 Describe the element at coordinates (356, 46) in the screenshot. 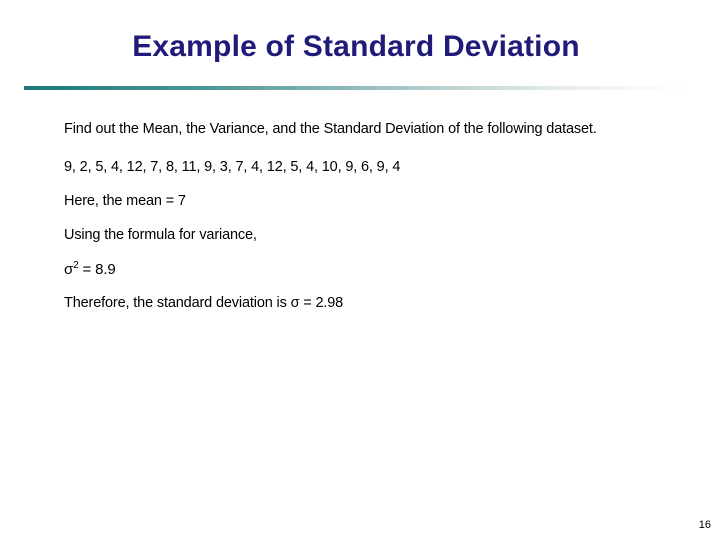

I see `page-title: Example of Standard Deviation` at that location.